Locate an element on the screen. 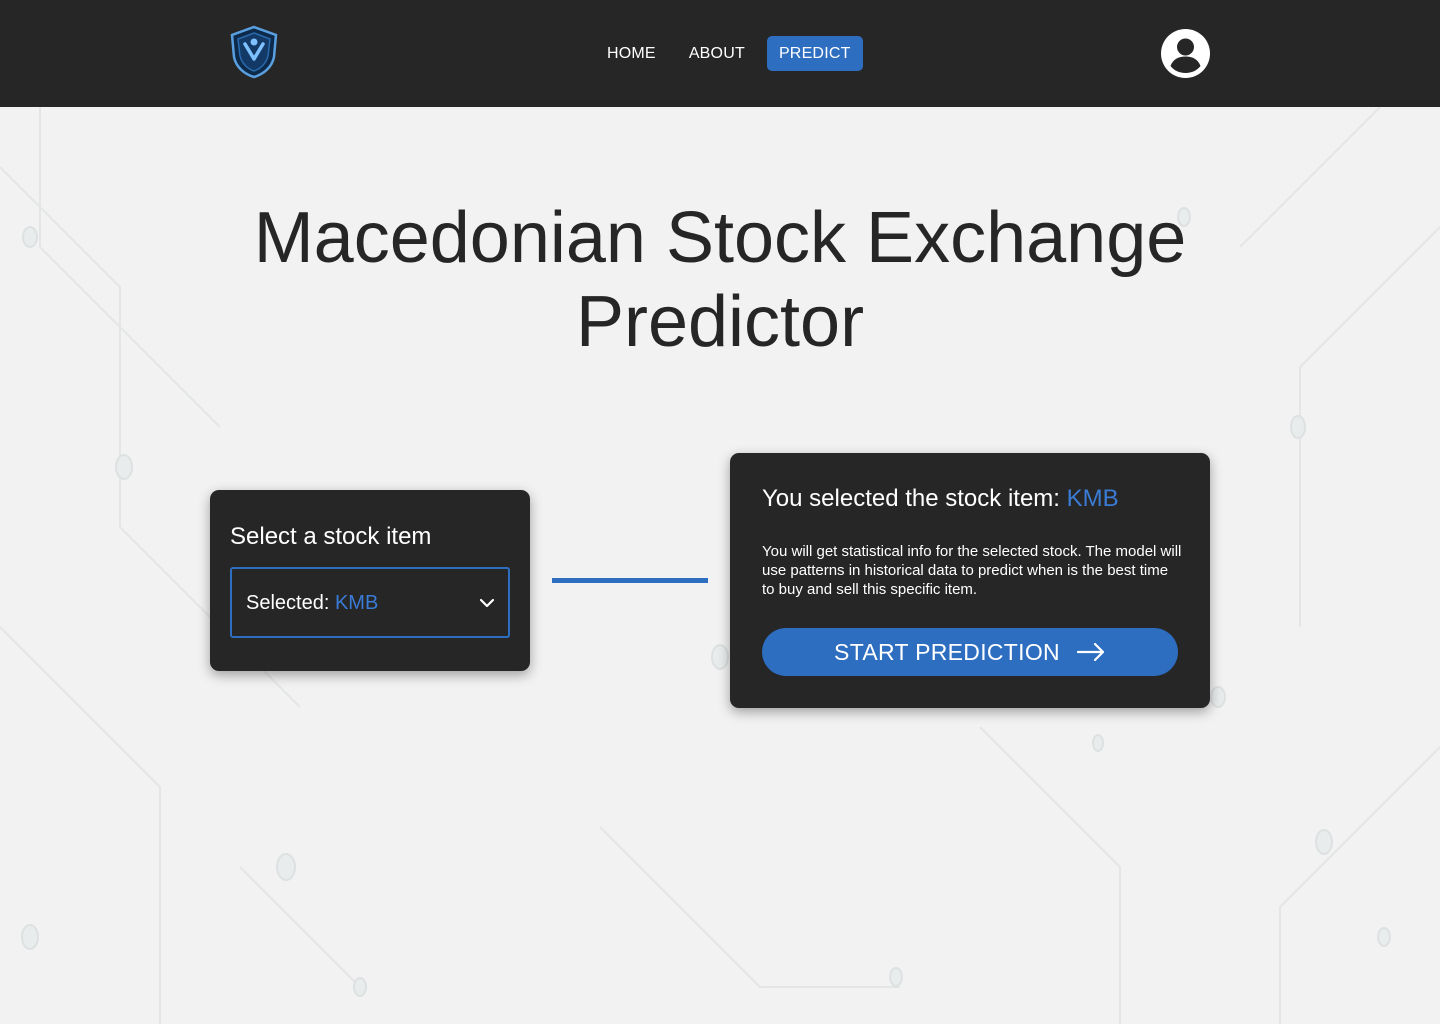 Image resolution: width=1440 pixels, height=1024 pixels. start-prediction-button: START PREDICTION is located at coordinates (970, 652).